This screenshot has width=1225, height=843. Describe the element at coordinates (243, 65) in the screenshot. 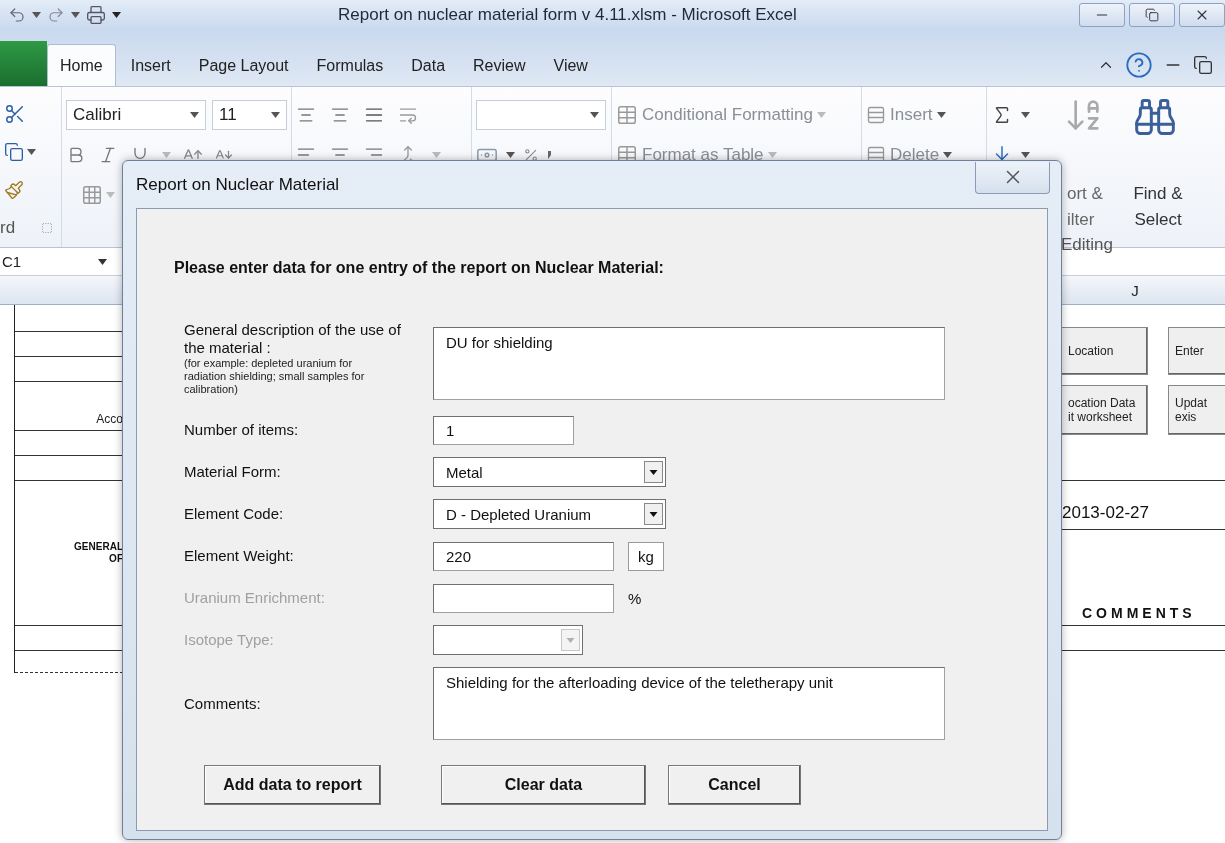

I see `ribbon-tab: Page Layout` at that location.